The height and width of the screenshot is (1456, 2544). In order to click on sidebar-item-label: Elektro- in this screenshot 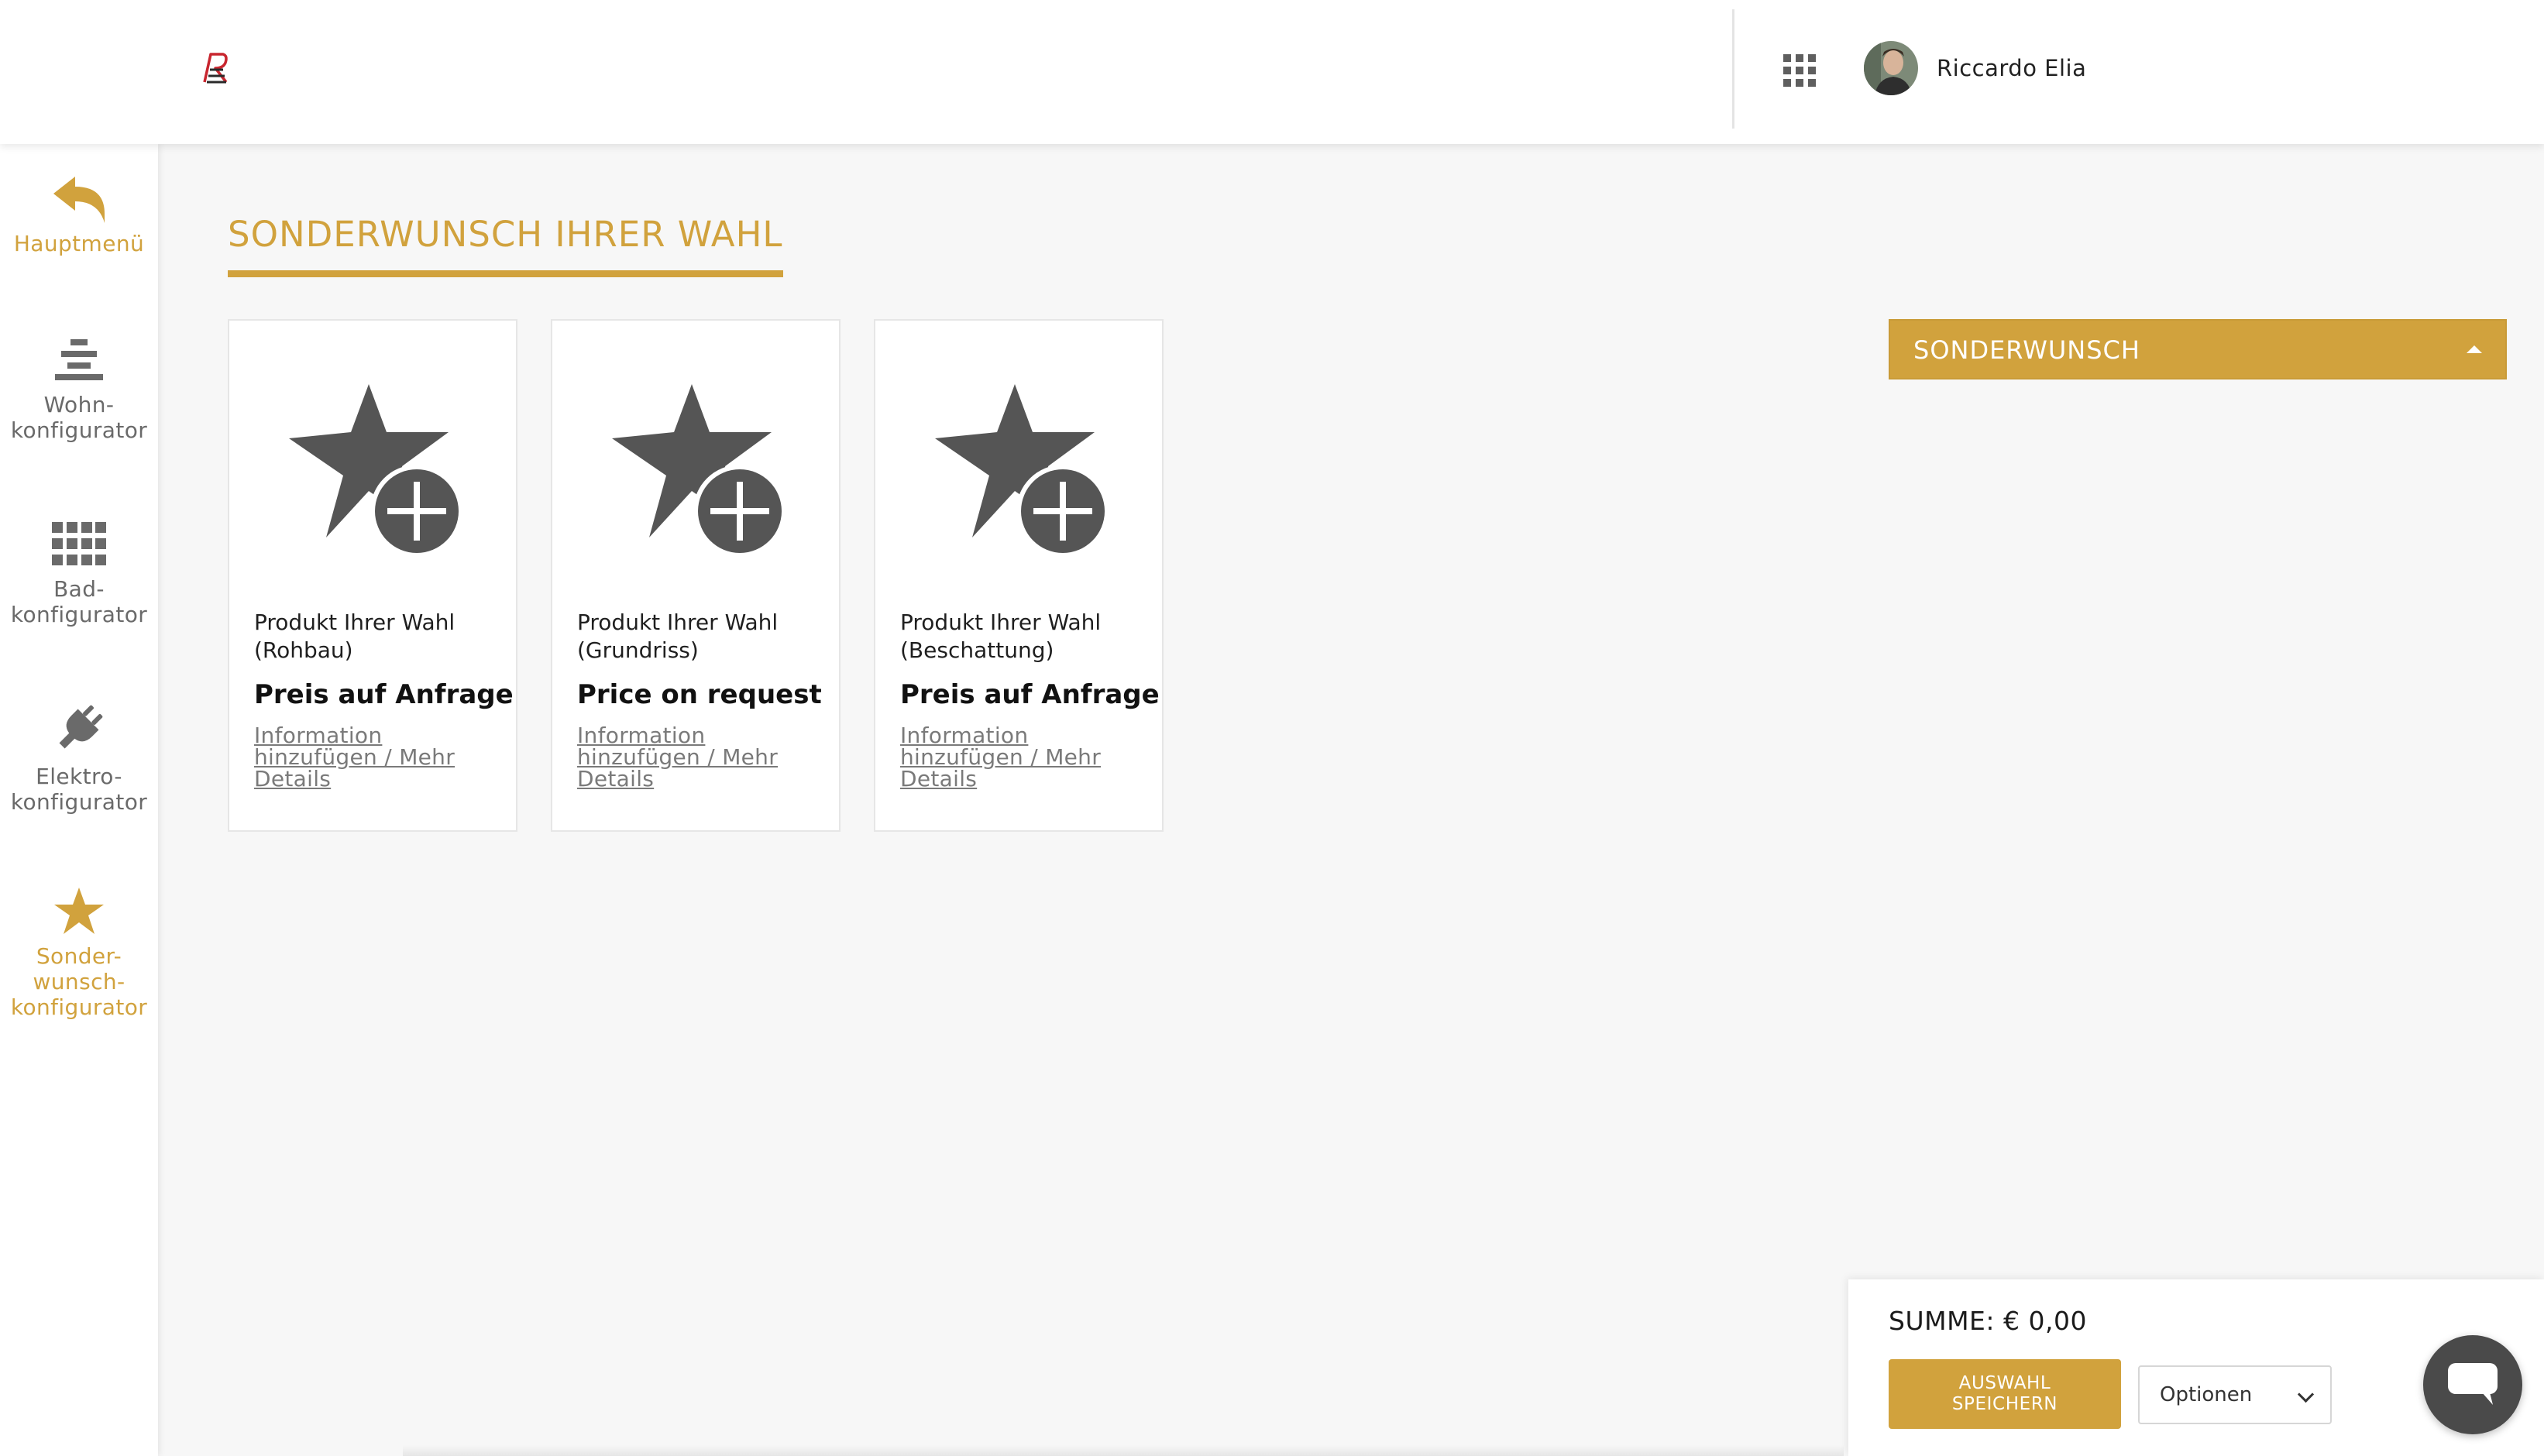, I will do `click(79, 776)`.